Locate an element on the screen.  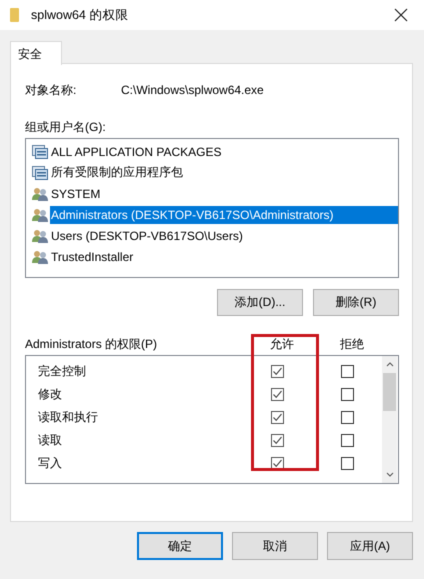
permission-name: 完全控制 is located at coordinates (62, 371).